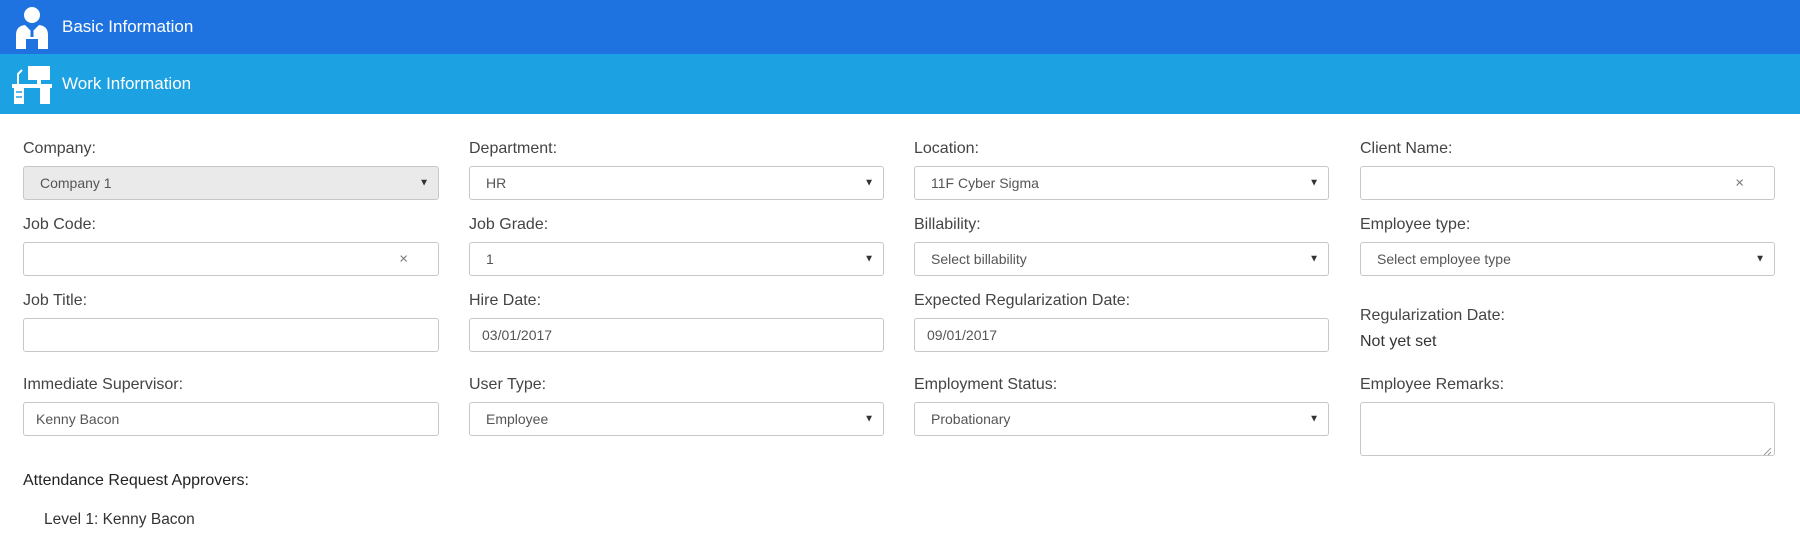 The width and height of the screenshot is (1800, 543). Describe the element at coordinates (1567, 429) in the screenshot. I see `employee-remarks-textarea` at that location.